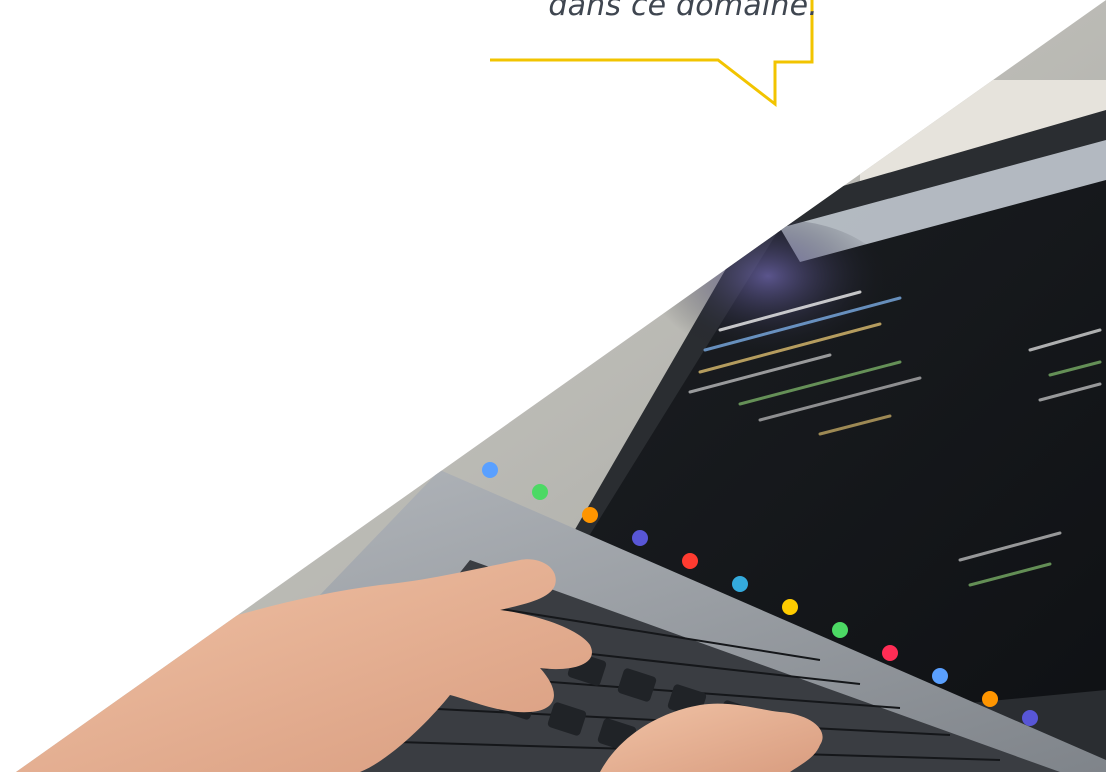 The image size is (1106, 772). What do you see at coordinates (683, 11) in the screenshot?
I see `quote-text: dans ce domaine.` at bounding box center [683, 11].